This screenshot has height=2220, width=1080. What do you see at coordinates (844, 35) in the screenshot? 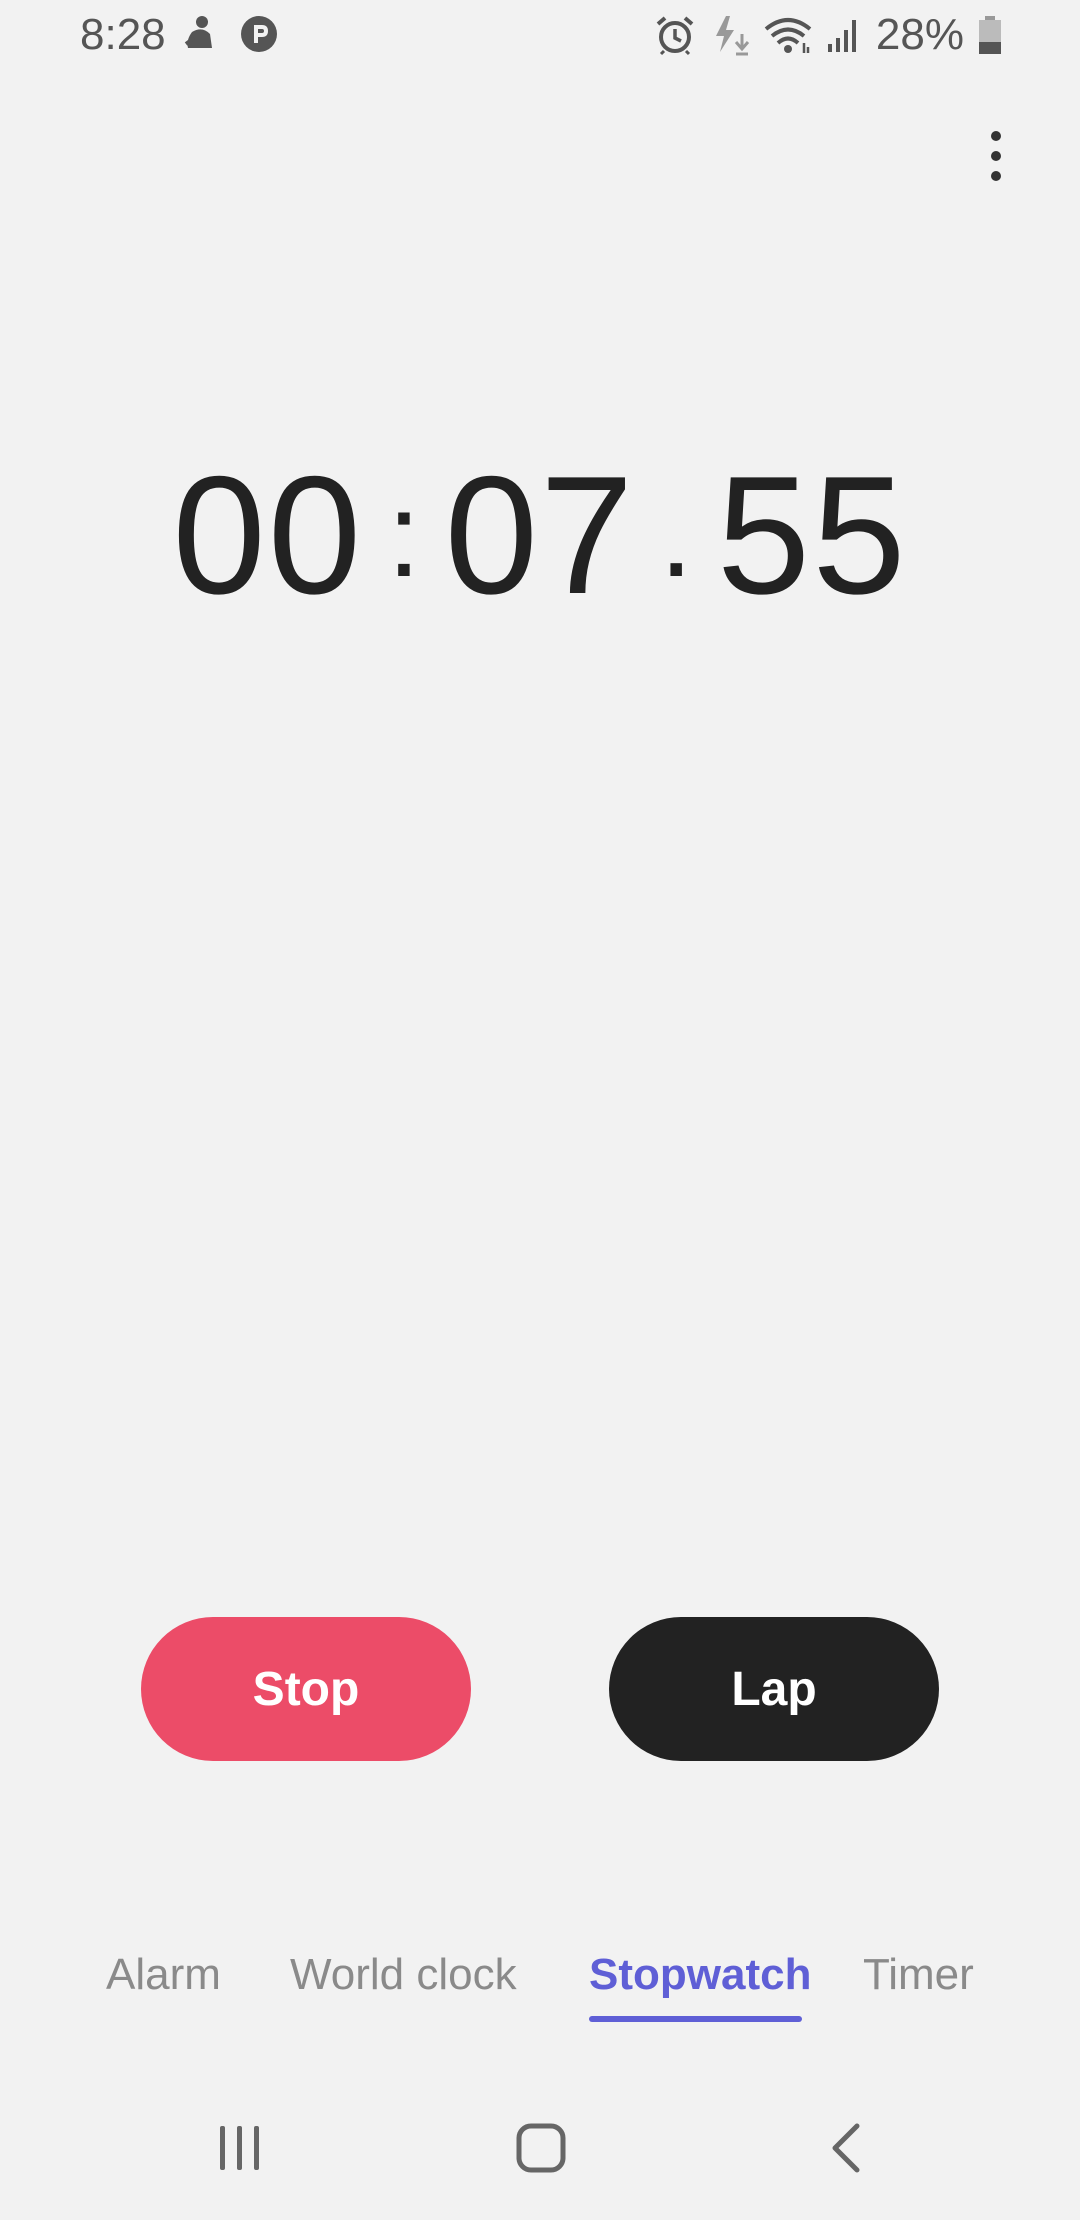
I see `signal-icon` at bounding box center [844, 35].